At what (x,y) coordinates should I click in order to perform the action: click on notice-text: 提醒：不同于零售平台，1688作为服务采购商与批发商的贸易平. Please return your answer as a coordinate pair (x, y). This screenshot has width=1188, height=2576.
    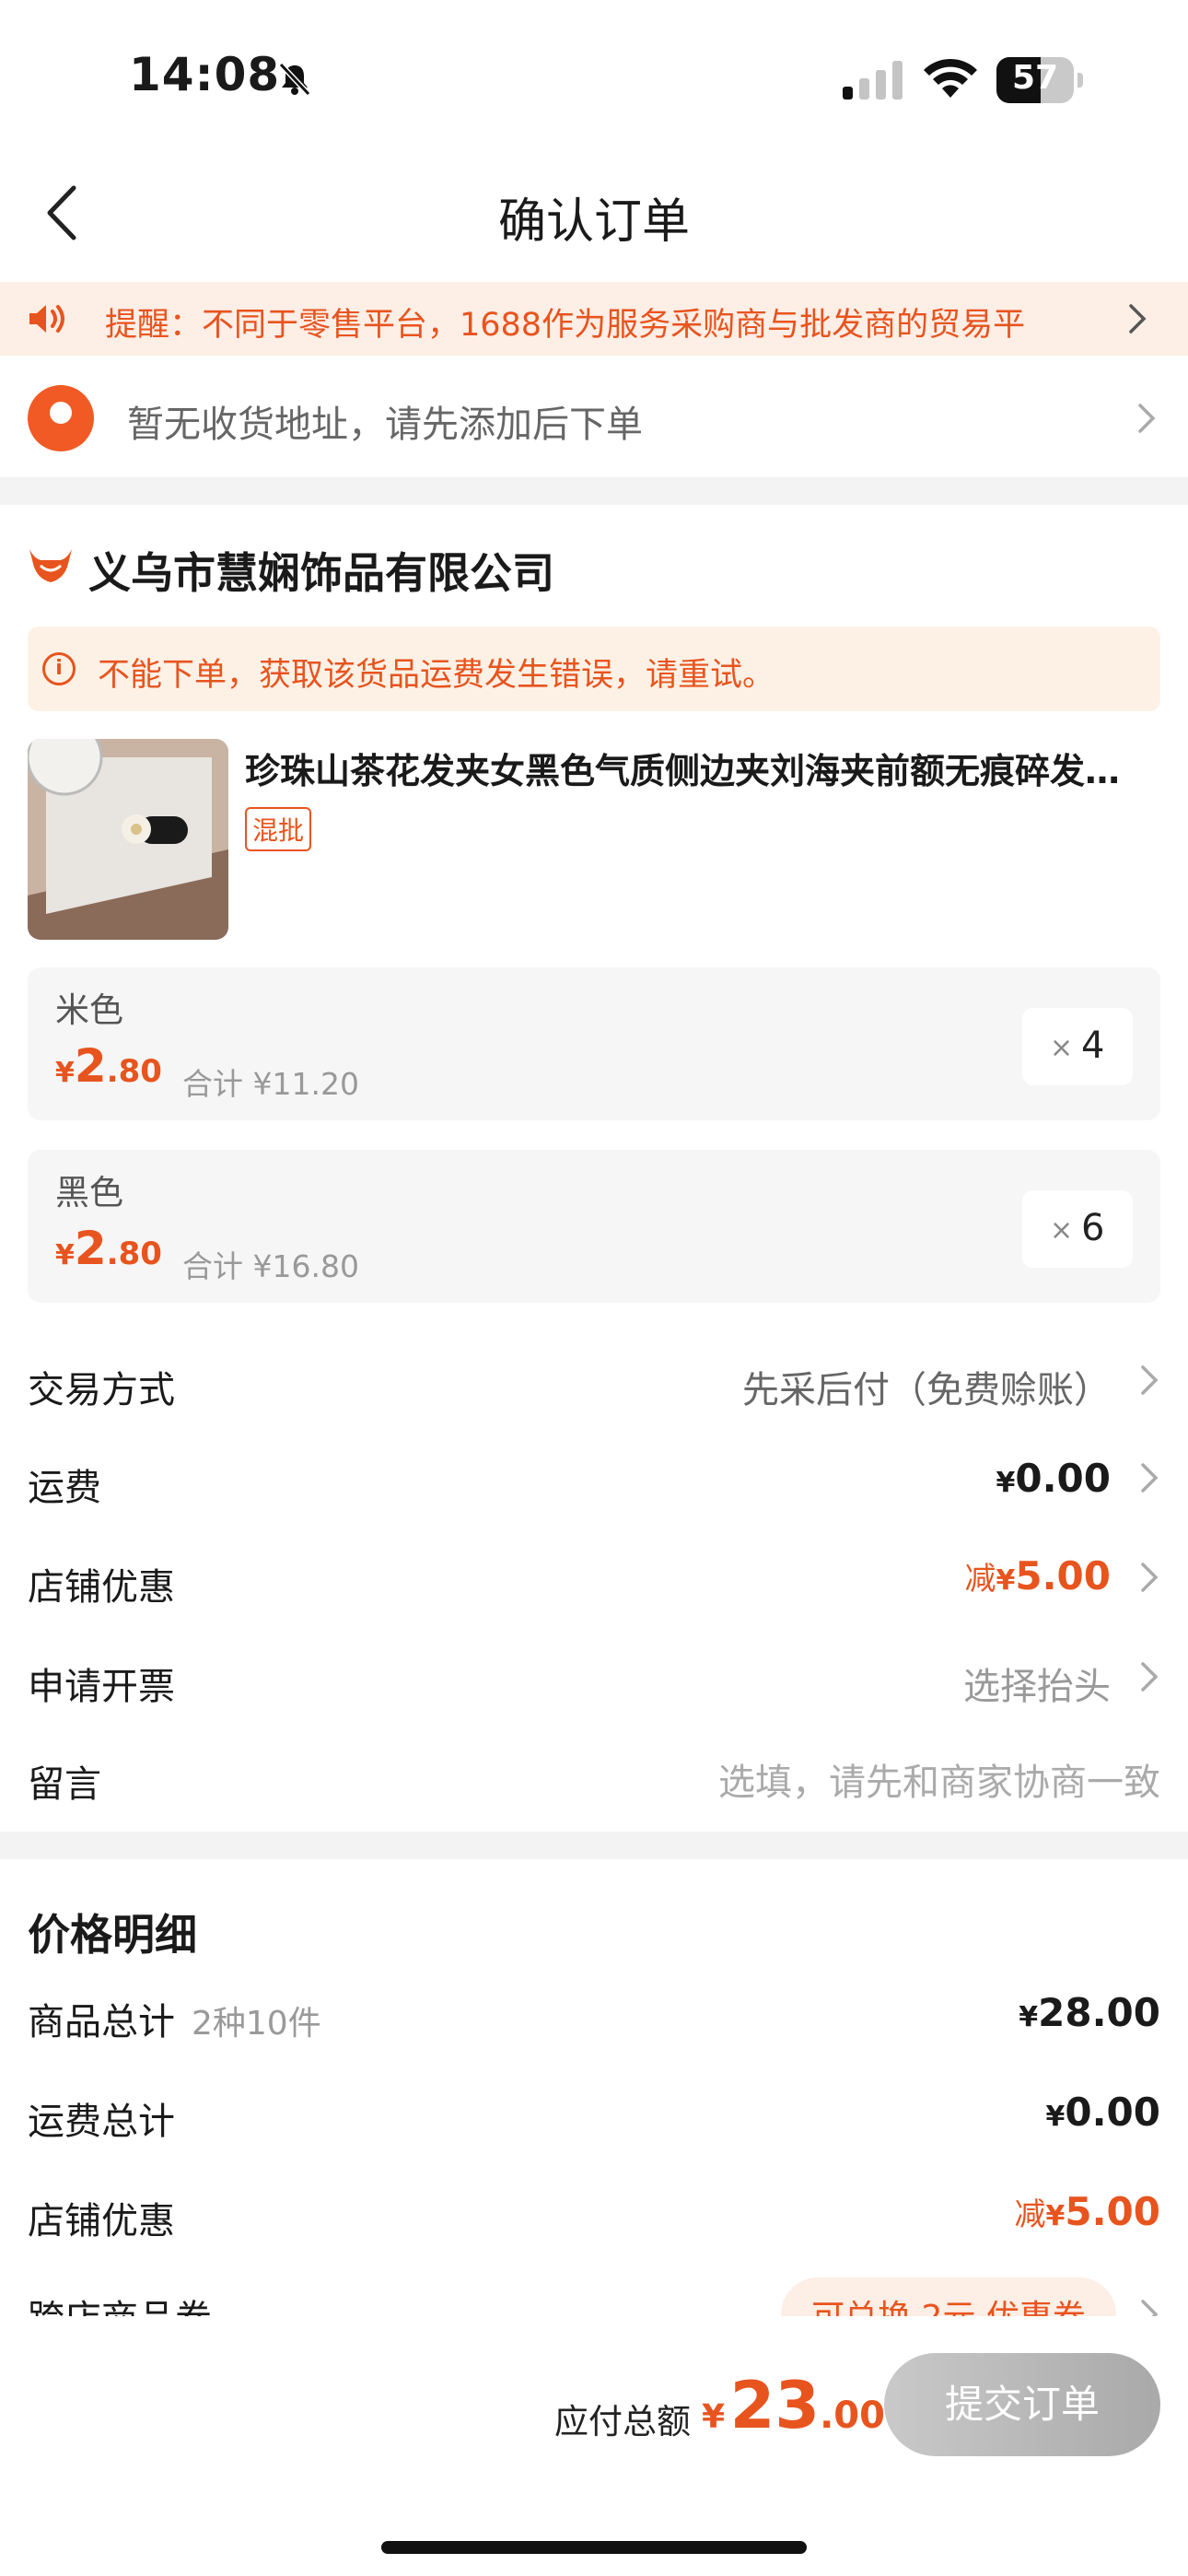
    Looking at the image, I should click on (565, 325).